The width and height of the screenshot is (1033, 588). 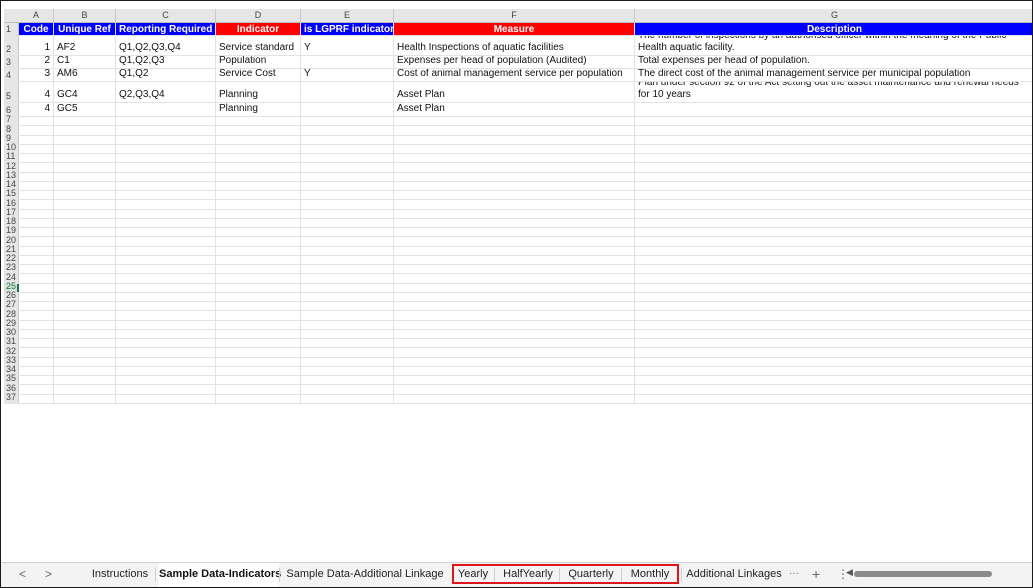 I want to click on column-header-b: B, so click(x=85, y=15).